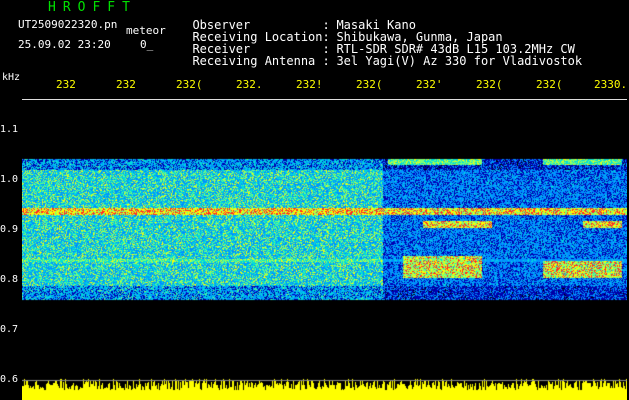  I want to click on x-tick-label: 2330., so click(611, 84).